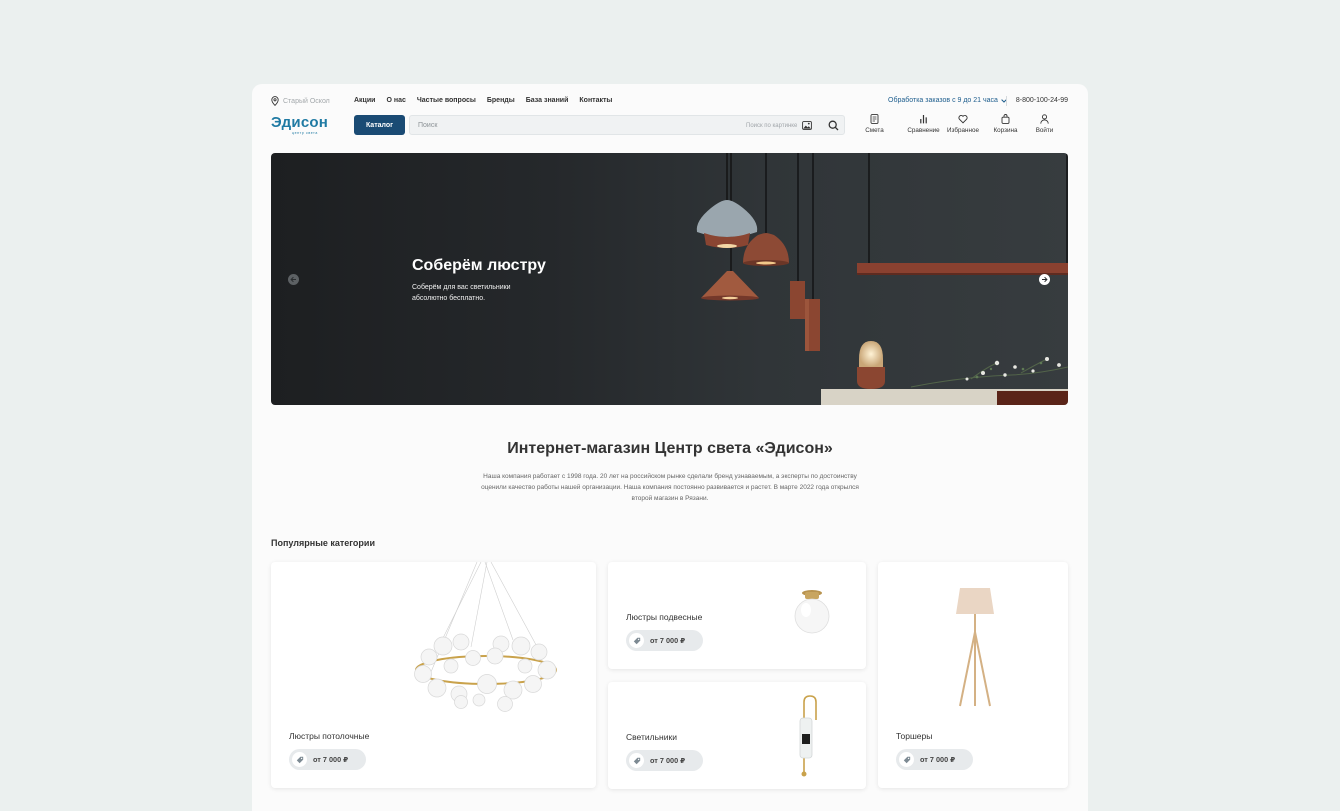 This screenshot has width=1340, height=811. I want to click on logo: Эдисон центр света, so click(303, 126).